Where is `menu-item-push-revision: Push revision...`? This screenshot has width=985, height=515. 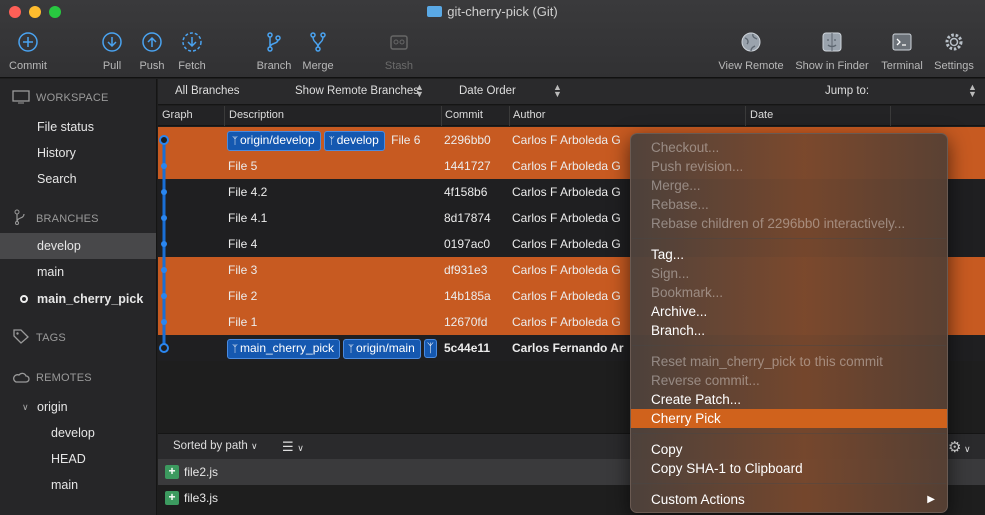 menu-item-push-revision: Push revision... is located at coordinates (789, 166).